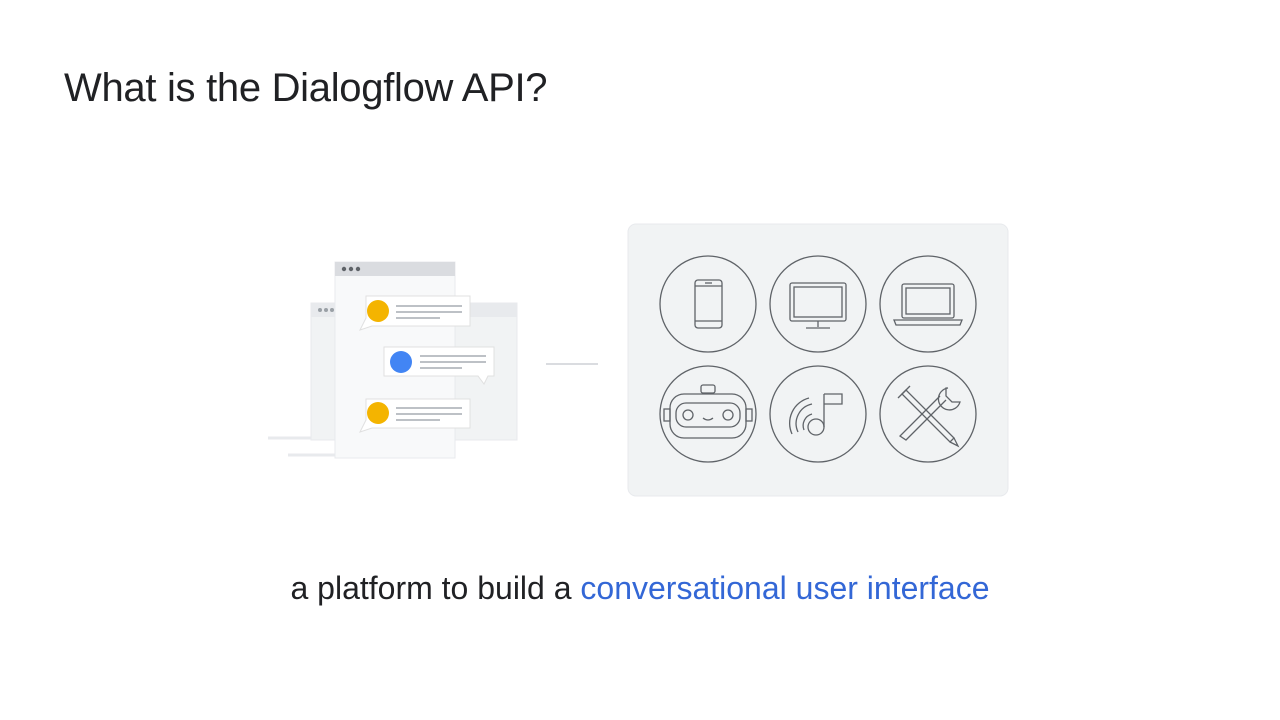 This screenshot has height=720, width=1280. I want to click on device-panel, so click(818, 360).